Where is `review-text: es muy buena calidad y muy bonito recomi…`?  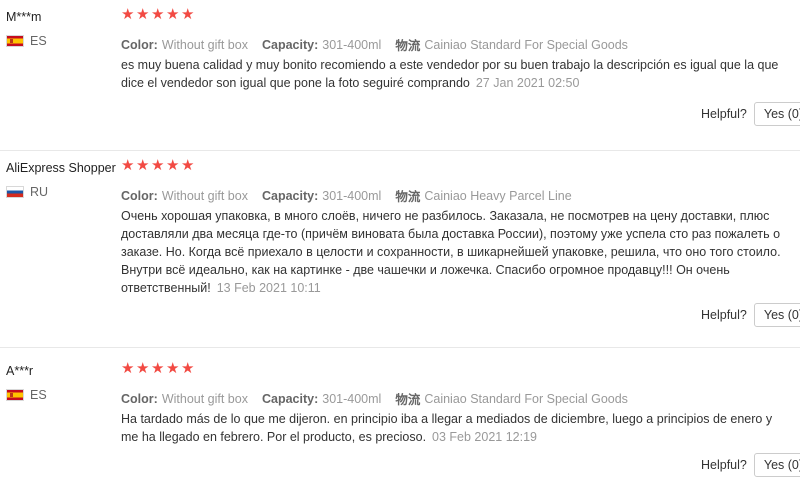
review-text: es muy buena calidad y muy bonito recomi… is located at coordinates (450, 74).